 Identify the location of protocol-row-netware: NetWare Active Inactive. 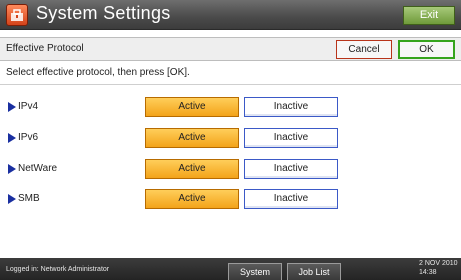
(230, 169).